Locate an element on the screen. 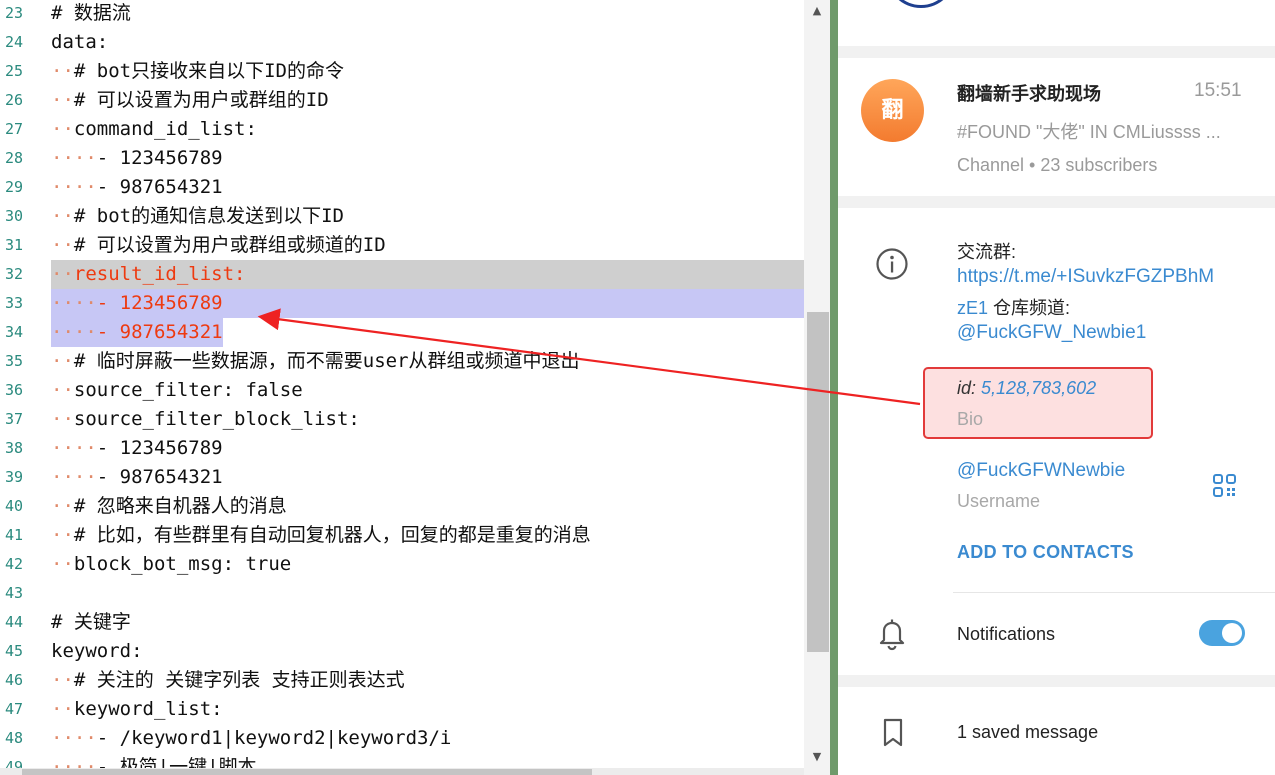 Image resolution: width=1275 pixels, height=775 pixels. code-line: ··# 比如，有些群里有自动回复机器人，回复的都是重复的消息 is located at coordinates (321, 535).